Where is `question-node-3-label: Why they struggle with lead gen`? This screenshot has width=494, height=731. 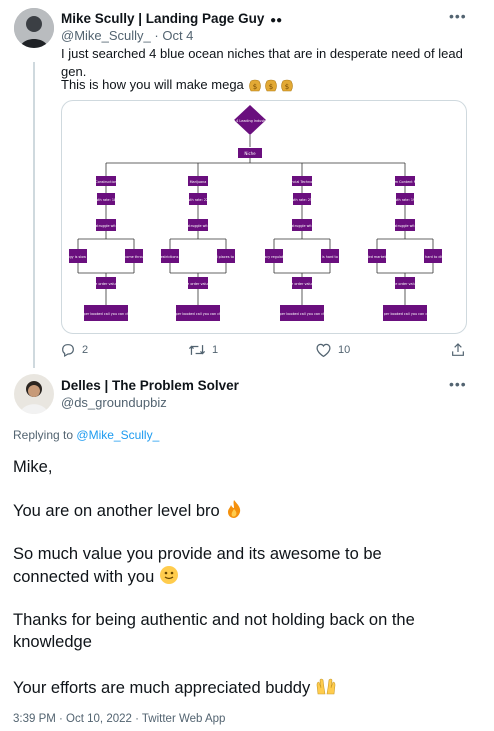 question-node-3-label: Why they struggle with lead gen is located at coordinates (301, 226).